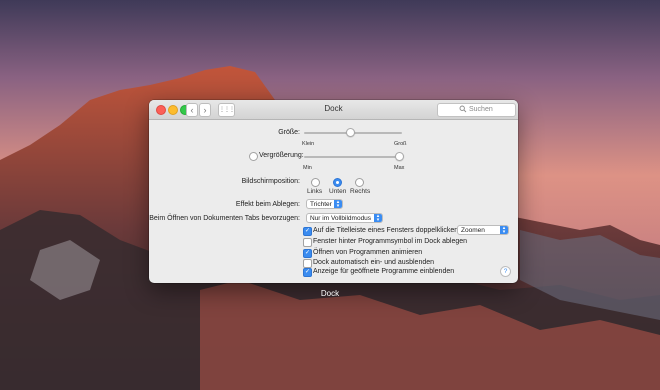 The image size is (660, 390). What do you see at coordinates (481, 109) in the screenshot?
I see `search-placeholder: Suchen` at bounding box center [481, 109].